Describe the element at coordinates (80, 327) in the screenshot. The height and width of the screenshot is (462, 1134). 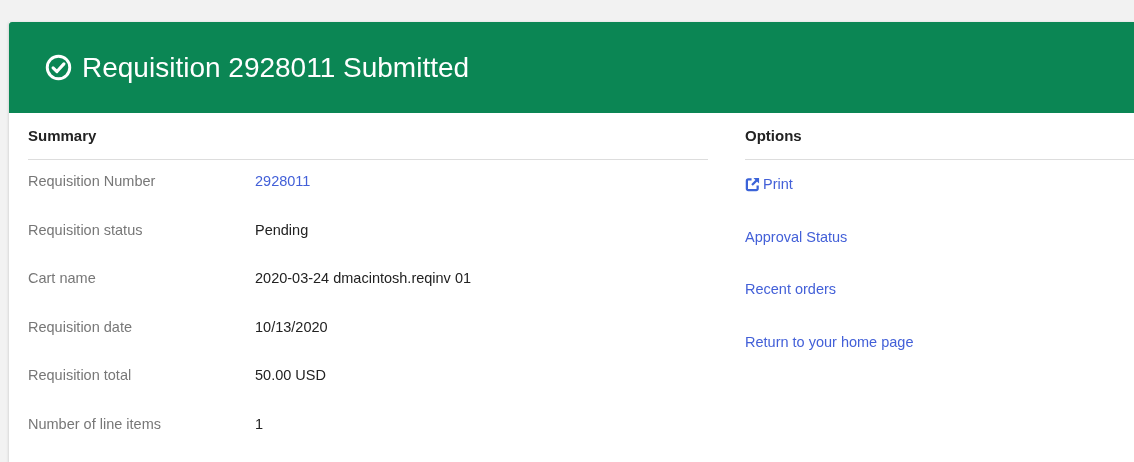
I see `field-label: Requisition date` at that location.